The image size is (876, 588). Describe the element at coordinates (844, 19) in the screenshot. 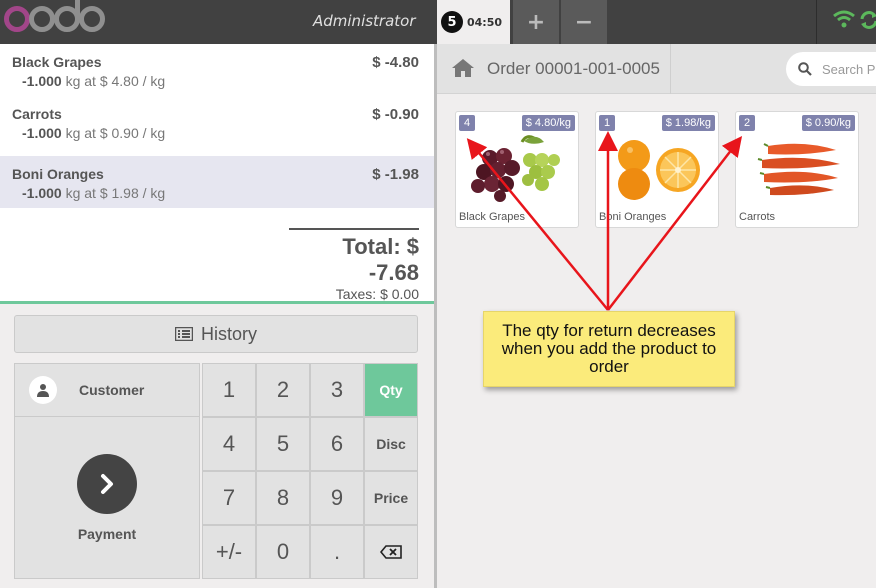

I see `wifi-icon` at that location.